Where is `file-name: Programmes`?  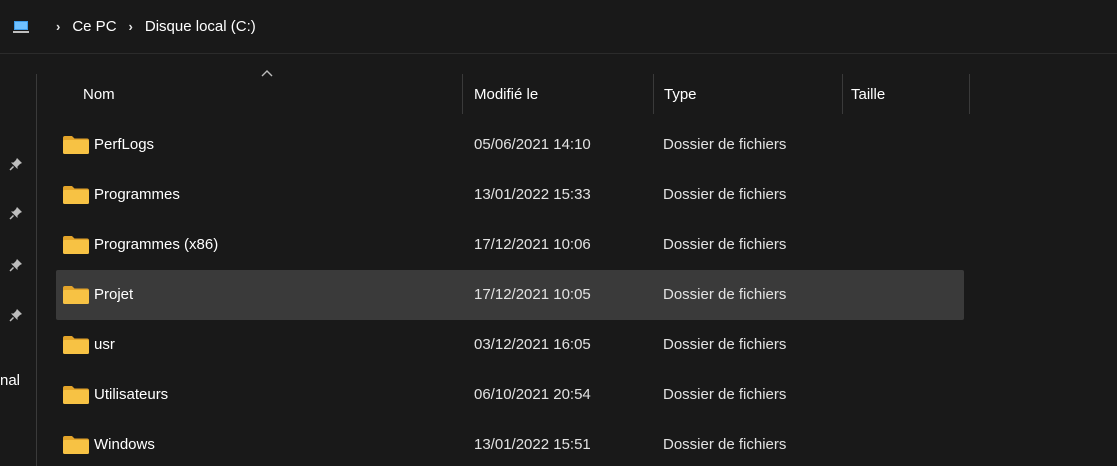 file-name: Programmes is located at coordinates (137, 194).